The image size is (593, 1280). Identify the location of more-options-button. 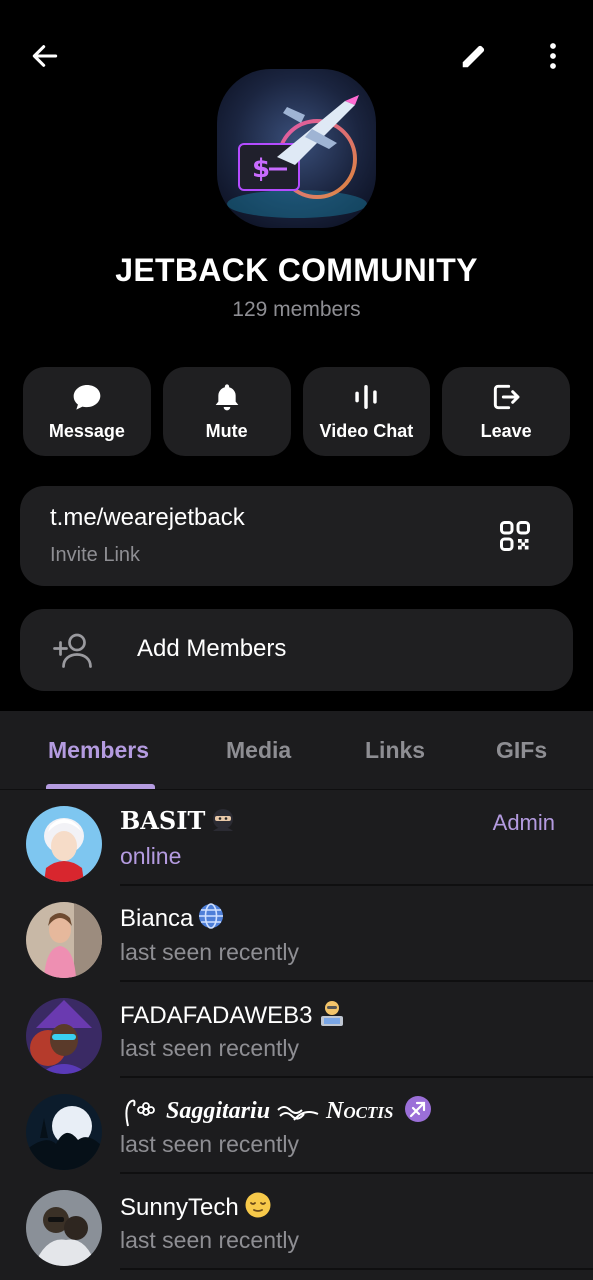
(553, 56).